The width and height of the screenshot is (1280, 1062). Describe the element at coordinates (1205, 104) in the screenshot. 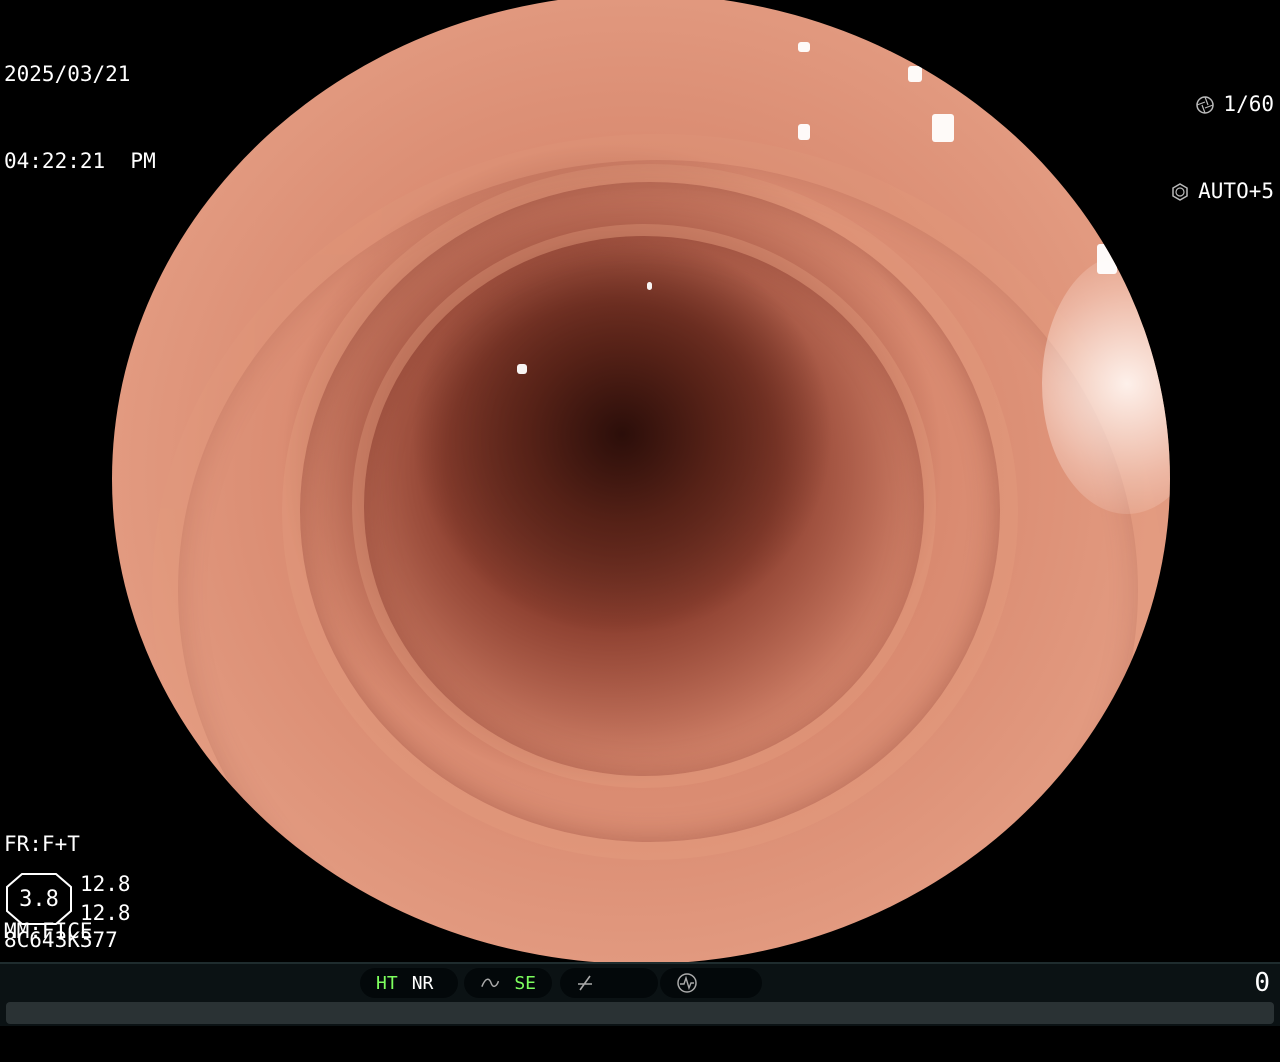

I see `aperture-icon` at that location.